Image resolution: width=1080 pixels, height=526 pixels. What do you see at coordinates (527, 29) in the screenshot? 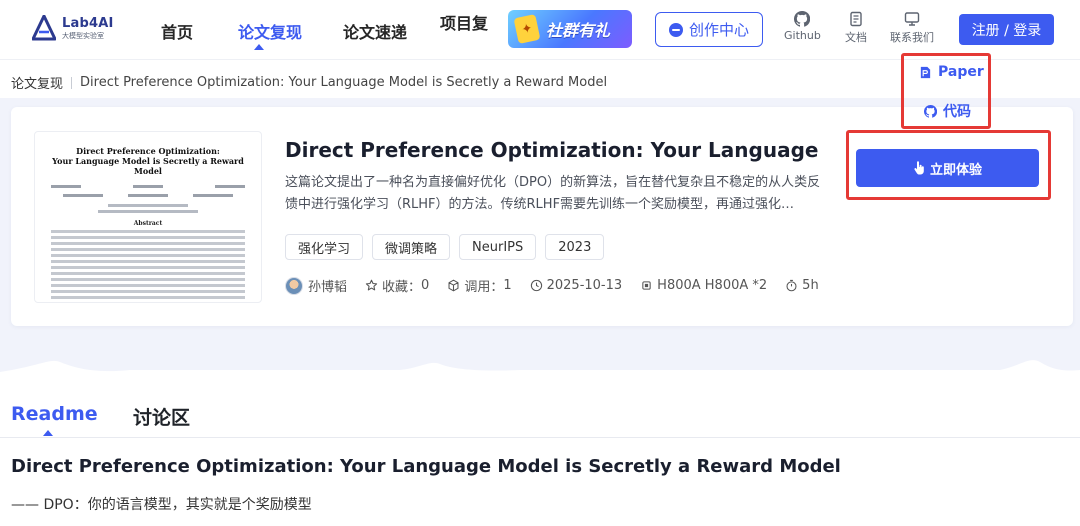
I see `gift-icon: ✦` at bounding box center [527, 29].